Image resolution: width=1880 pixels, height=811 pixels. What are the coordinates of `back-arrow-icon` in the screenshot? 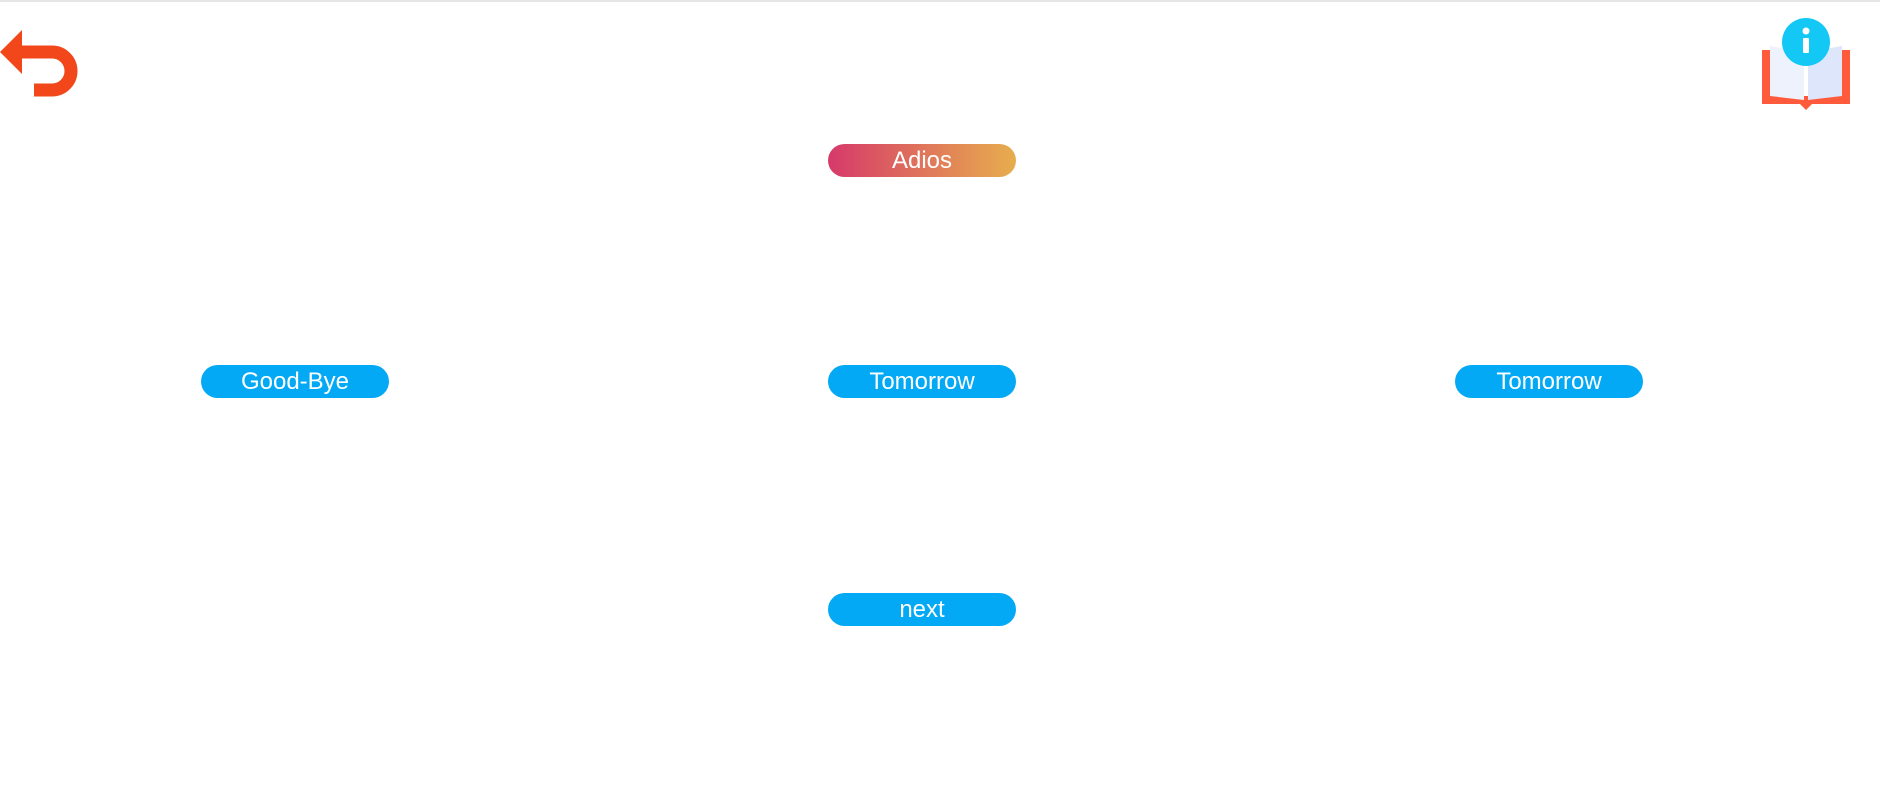 It's located at (43, 65).